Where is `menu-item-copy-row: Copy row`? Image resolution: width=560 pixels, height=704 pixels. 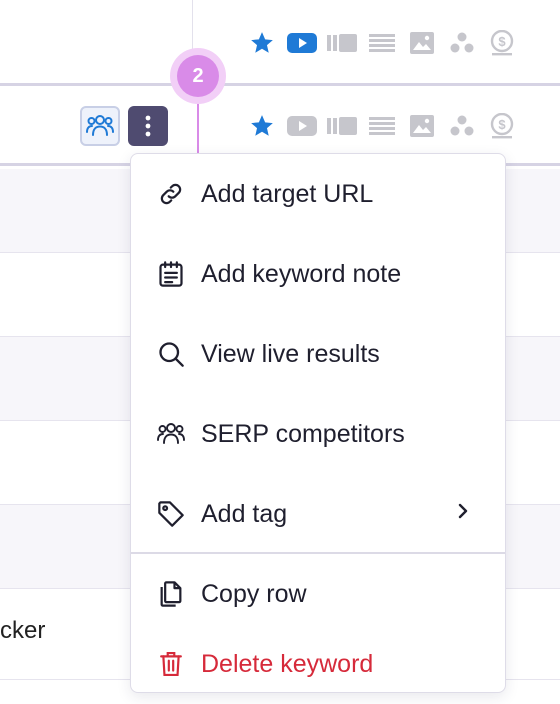
menu-item-copy-row: Copy row is located at coordinates (318, 594).